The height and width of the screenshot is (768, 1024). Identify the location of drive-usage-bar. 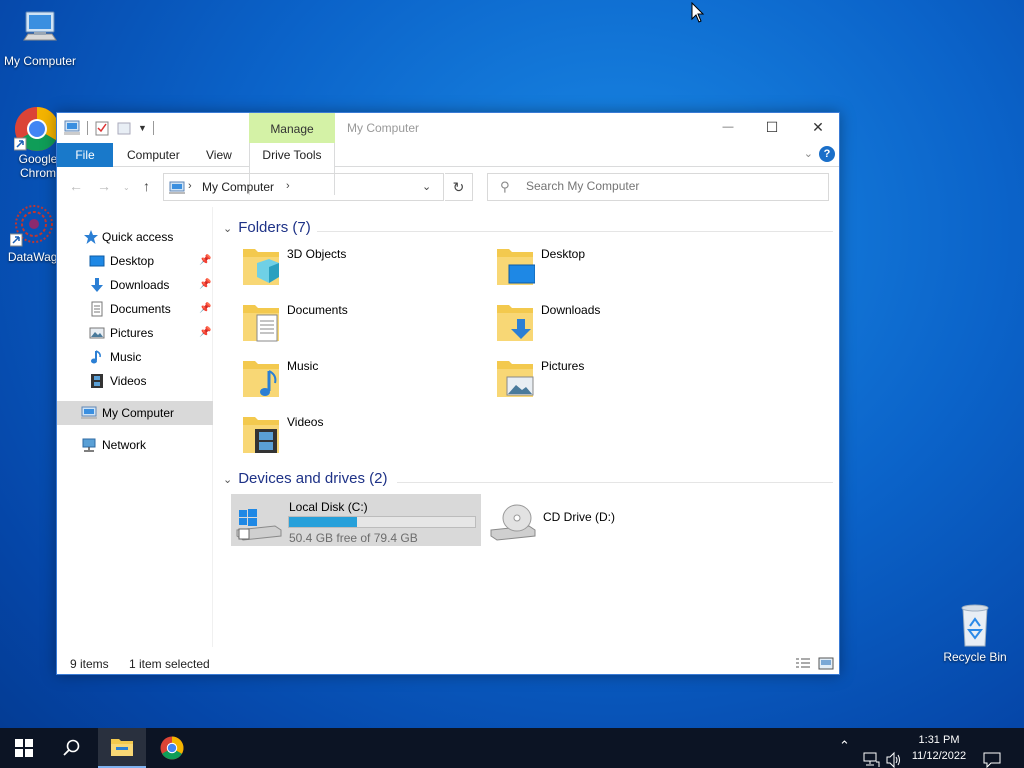
(382, 522).